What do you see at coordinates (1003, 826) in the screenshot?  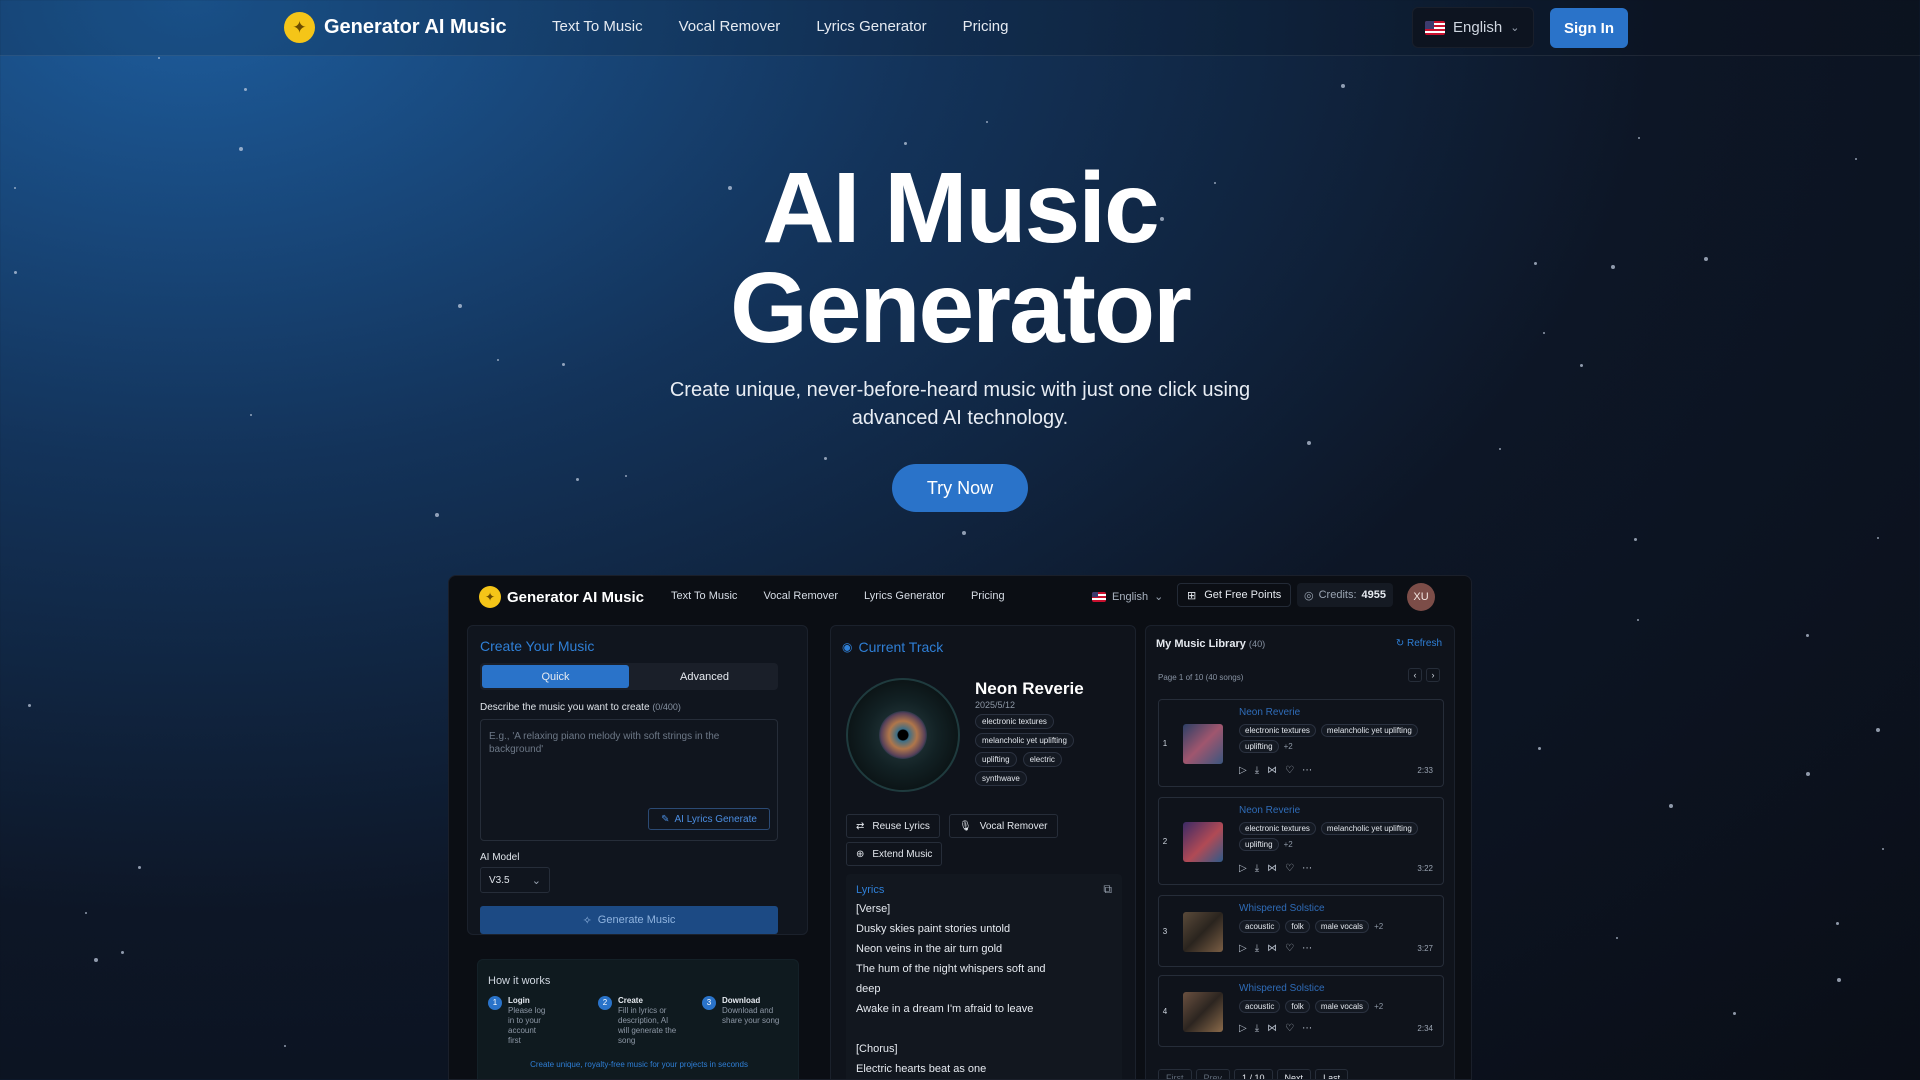 I see `vocal-remover-button: 🎙︎ Vocal Remover` at bounding box center [1003, 826].